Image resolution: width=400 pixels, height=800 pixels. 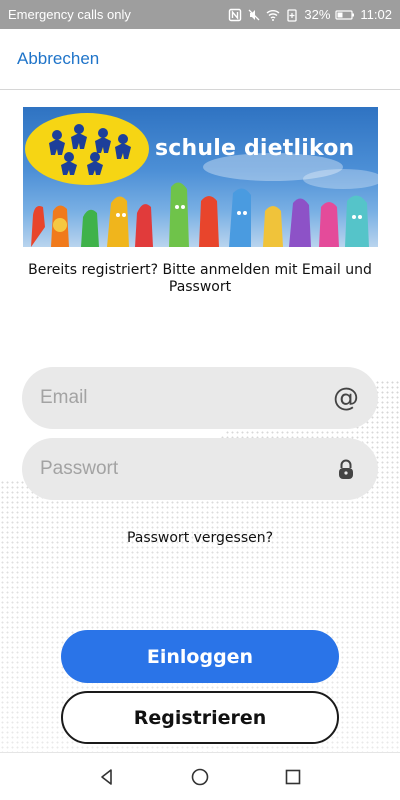 What do you see at coordinates (200, 656) in the screenshot?
I see `login-button: Einloggen` at bounding box center [200, 656].